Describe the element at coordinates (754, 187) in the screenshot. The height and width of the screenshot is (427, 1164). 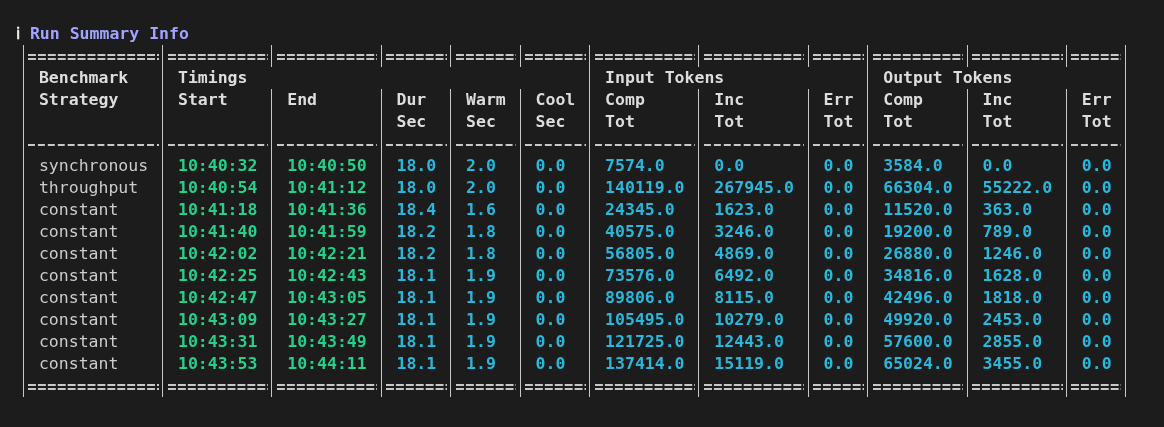
I see `table-cell: 267945.0` at that location.